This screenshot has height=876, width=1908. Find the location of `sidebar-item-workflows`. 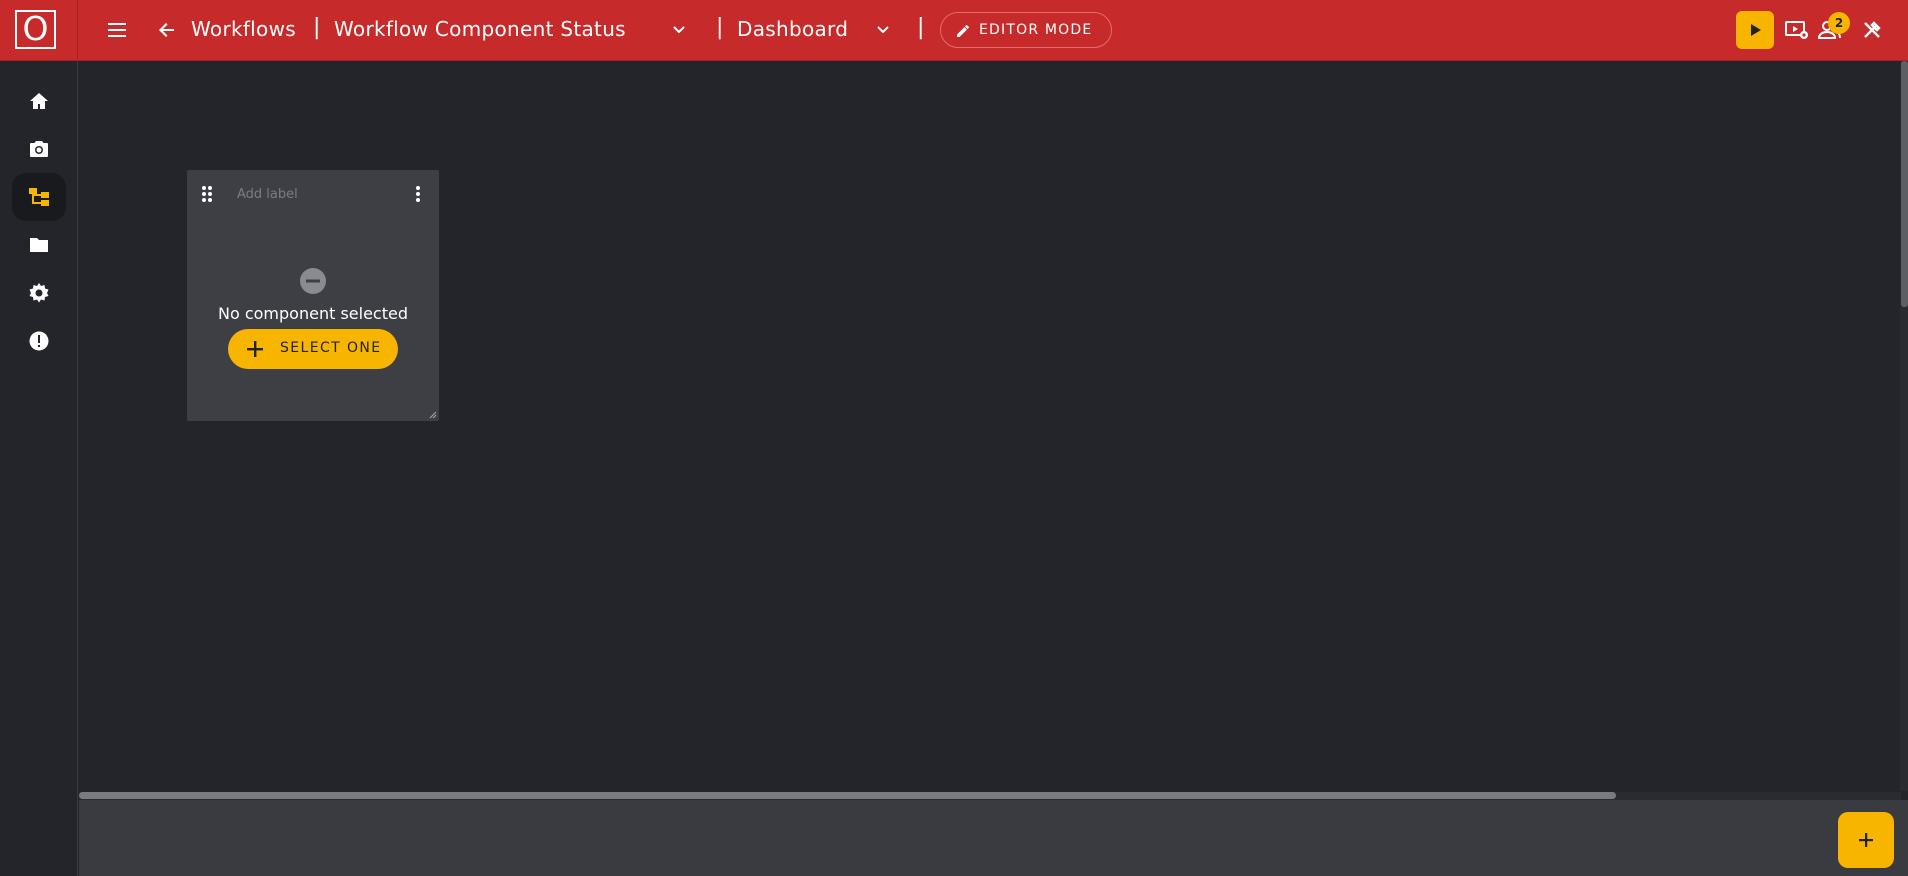

sidebar-item-workflows is located at coordinates (39, 197).